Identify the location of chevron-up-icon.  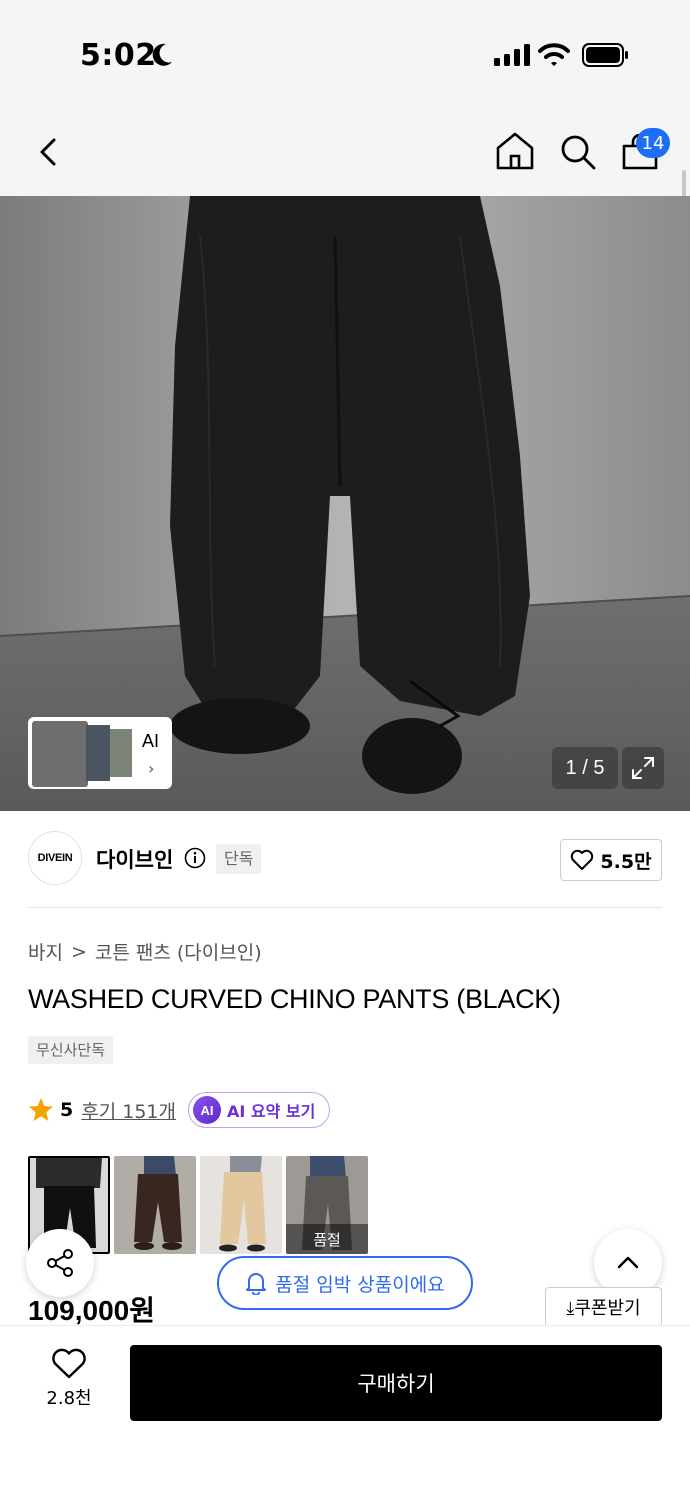
(628, 1262).